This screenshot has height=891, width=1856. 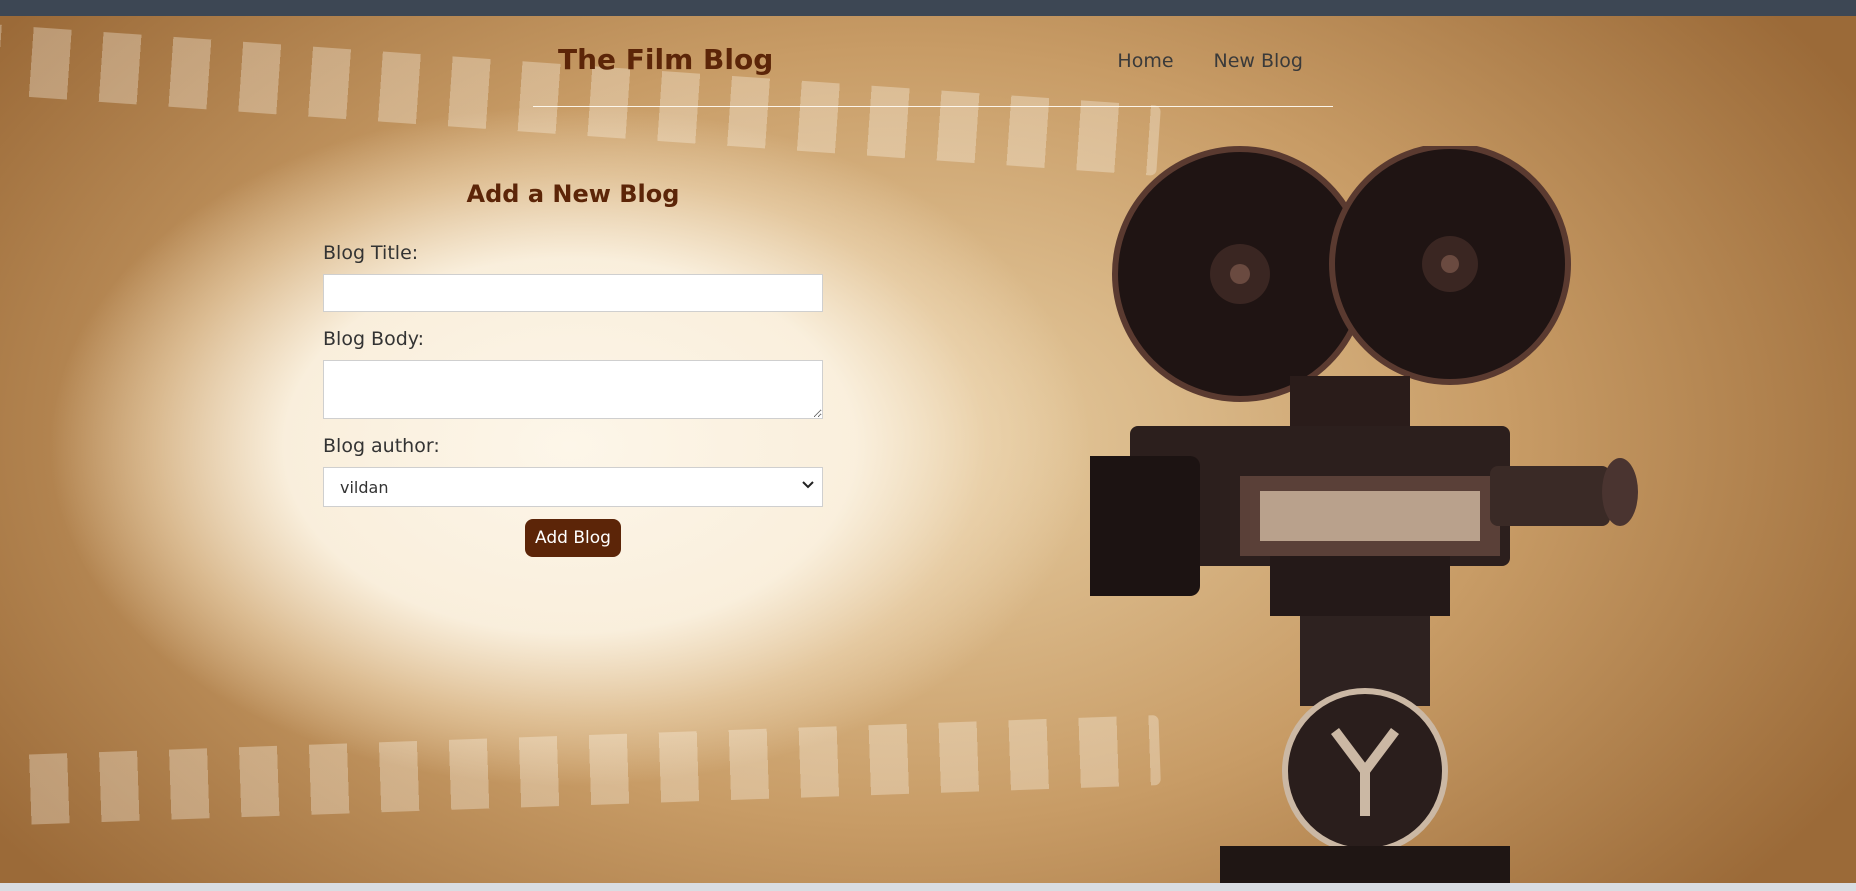 I want to click on add-blog-button: Add Blog, so click(x=573, y=538).